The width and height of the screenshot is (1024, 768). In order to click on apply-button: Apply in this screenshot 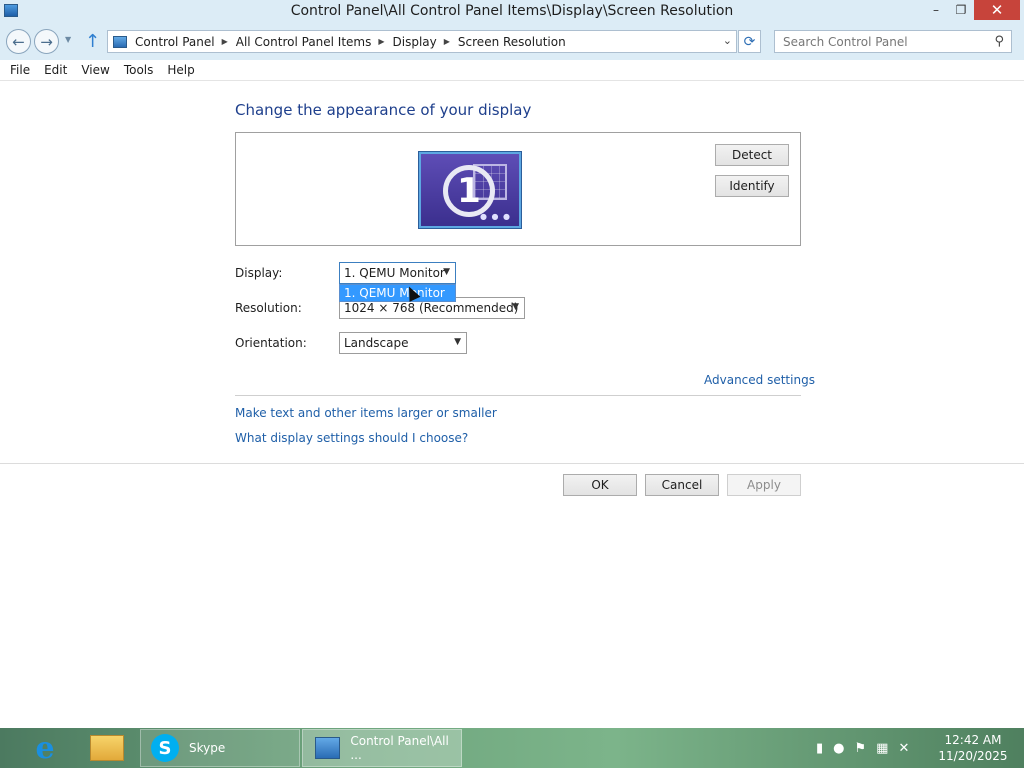, I will do `click(764, 485)`.